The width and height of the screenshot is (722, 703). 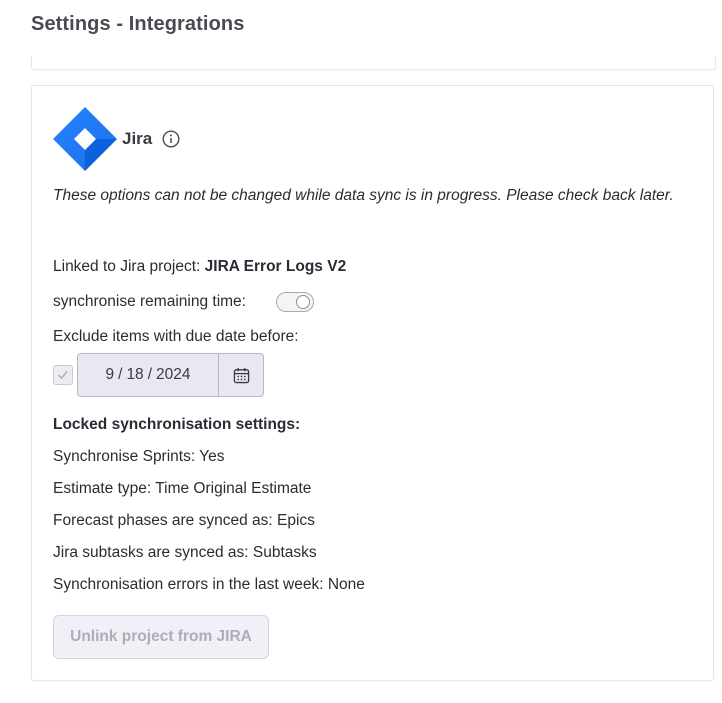 What do you see at coordinates (134, 375) in the screenshot?
I see `date-day: 18` at bounding box center [134, 375].